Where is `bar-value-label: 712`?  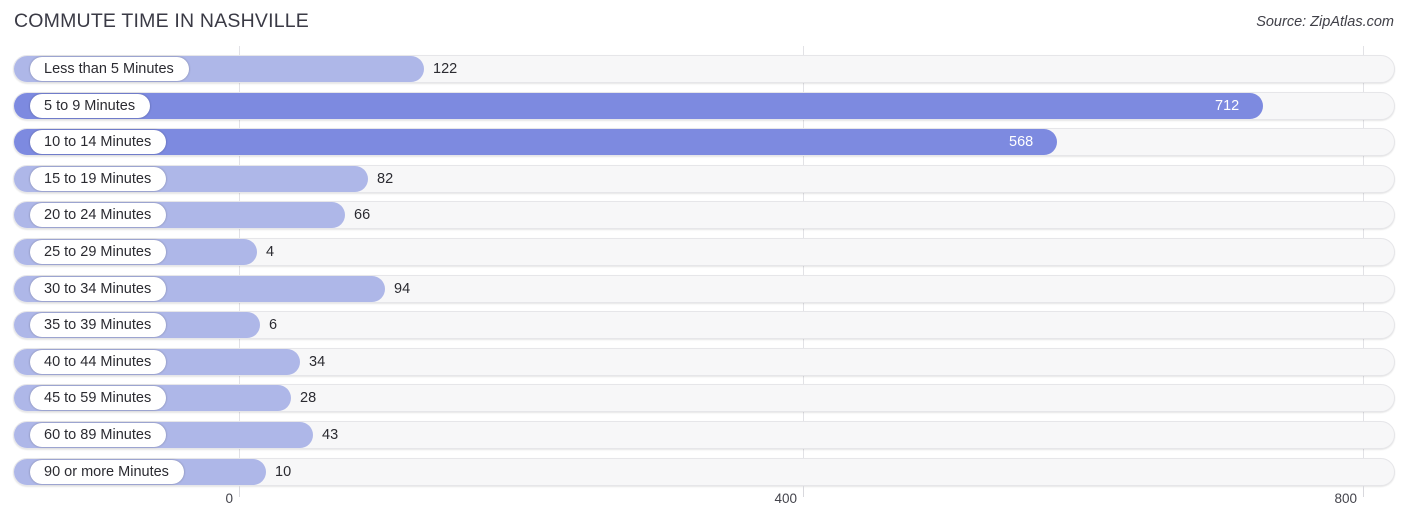
bar-value-label: 712 is located at coordinates (1227, 105).